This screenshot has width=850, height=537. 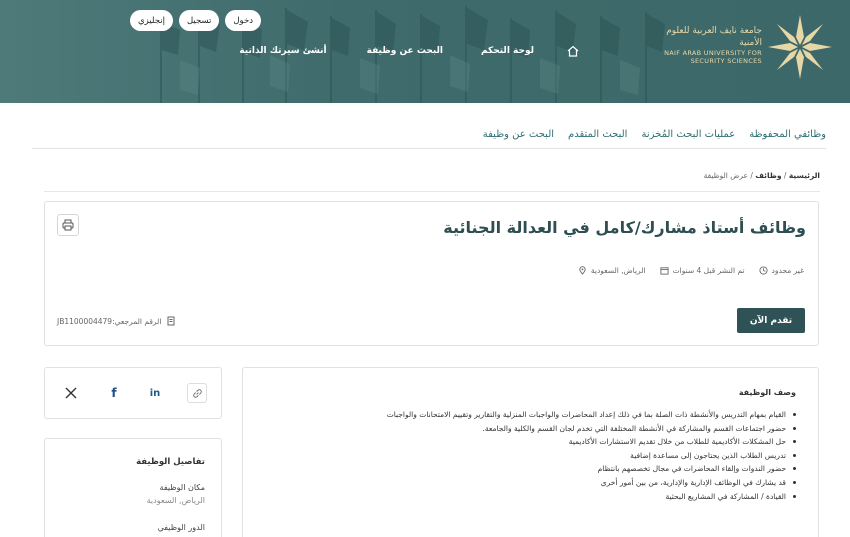 I want to click on share-linkedin-button: in, so click(x=155, y=393).